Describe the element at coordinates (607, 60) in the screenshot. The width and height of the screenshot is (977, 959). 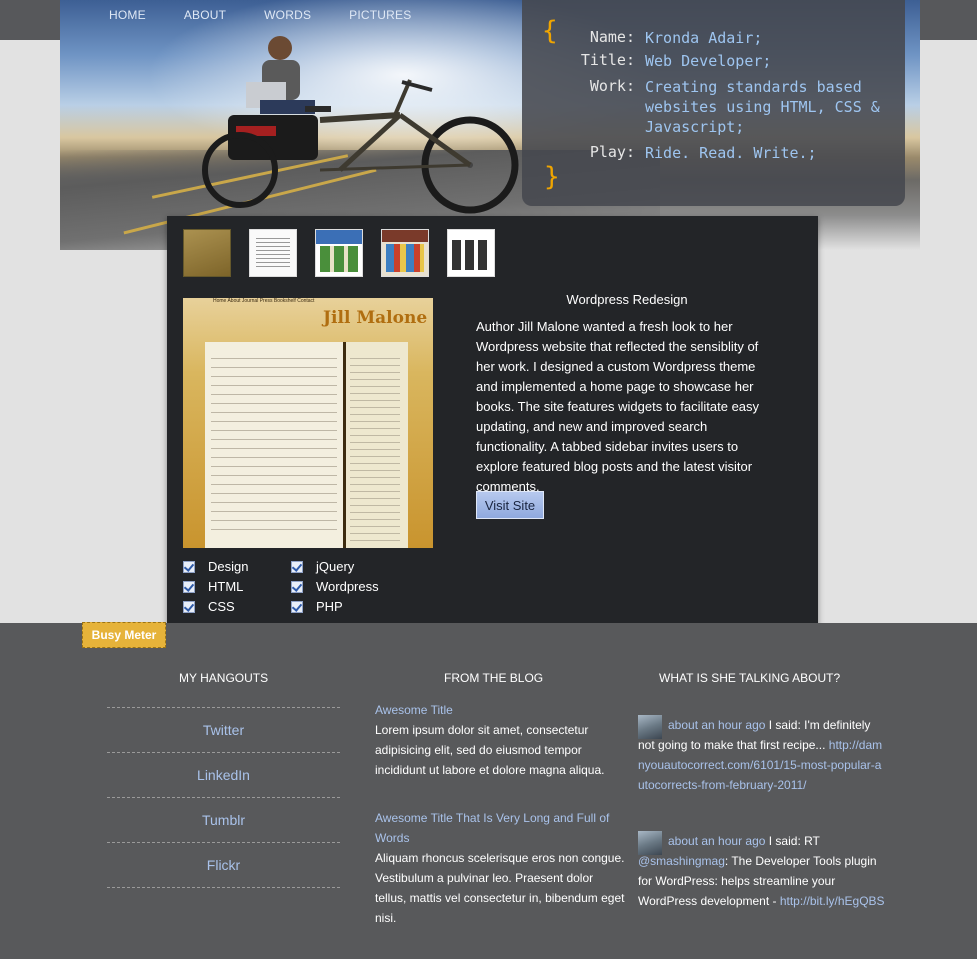
I see `info-key: Title:` at that location.